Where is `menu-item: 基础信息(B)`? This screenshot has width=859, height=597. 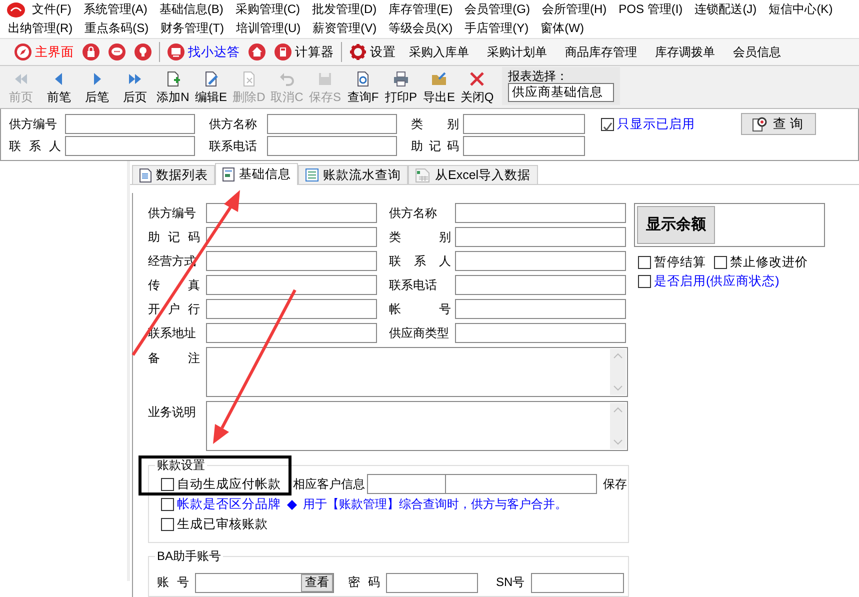 menu-item: 基础信息(B) is located at coordinates (191, 9).